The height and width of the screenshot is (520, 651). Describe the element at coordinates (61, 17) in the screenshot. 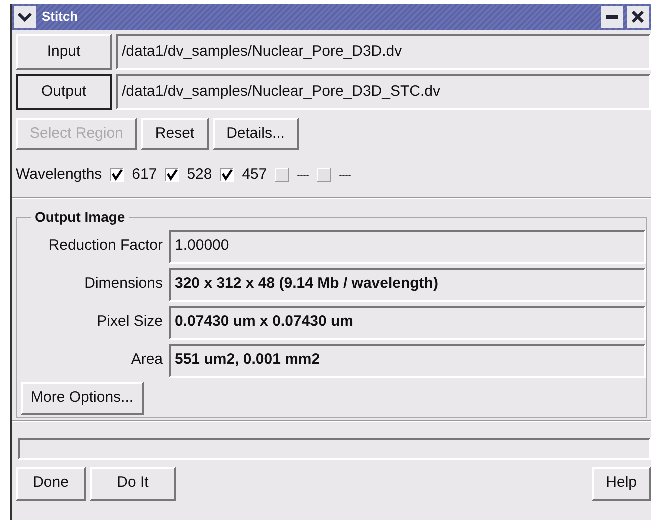

I see `window-title: Stitch` at that location.